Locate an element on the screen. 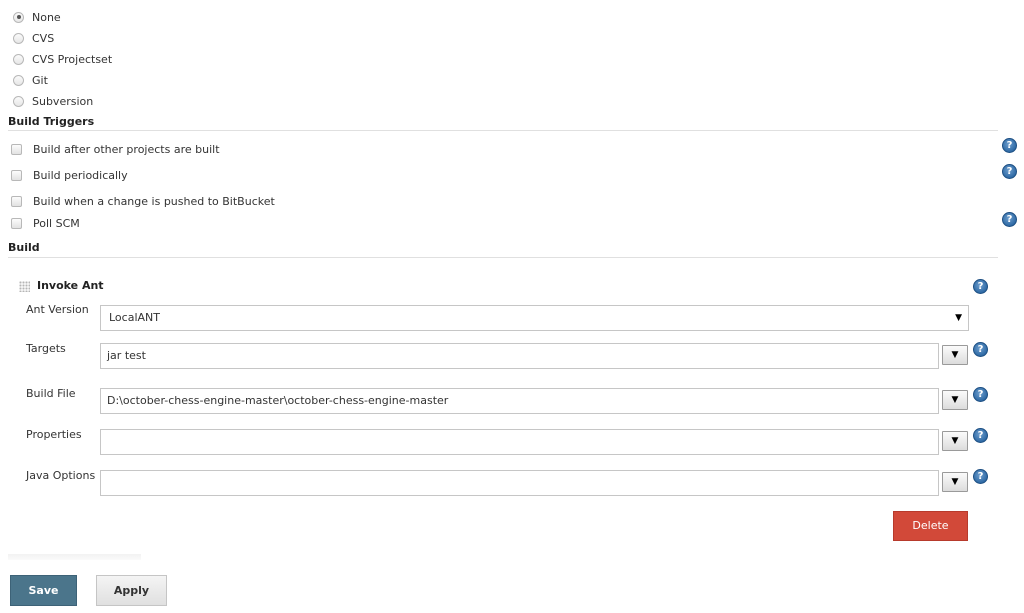  properties-expand-button: ▼ is located at coordinates (955, 441).